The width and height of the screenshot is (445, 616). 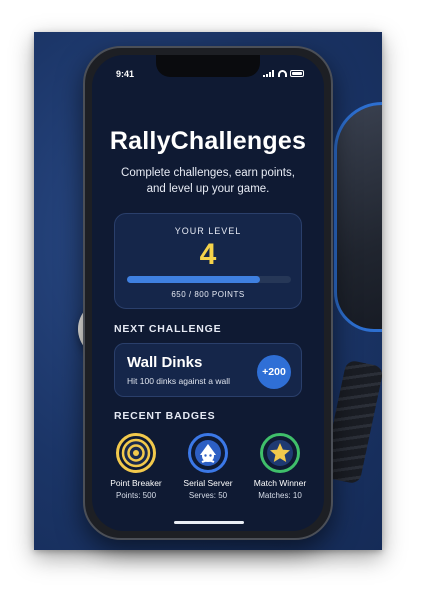 I want to click on badge-serial-server: Serial Server Serves: 50, so click(x=208, y=466).